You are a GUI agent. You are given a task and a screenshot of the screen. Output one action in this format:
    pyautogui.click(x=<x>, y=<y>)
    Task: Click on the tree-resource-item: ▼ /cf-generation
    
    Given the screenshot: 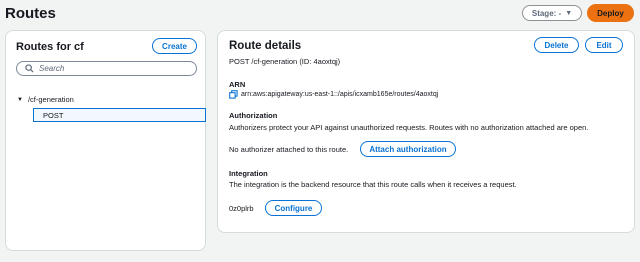 What is the action you would take?
    pyautogui.click(x=45, y=99)
    